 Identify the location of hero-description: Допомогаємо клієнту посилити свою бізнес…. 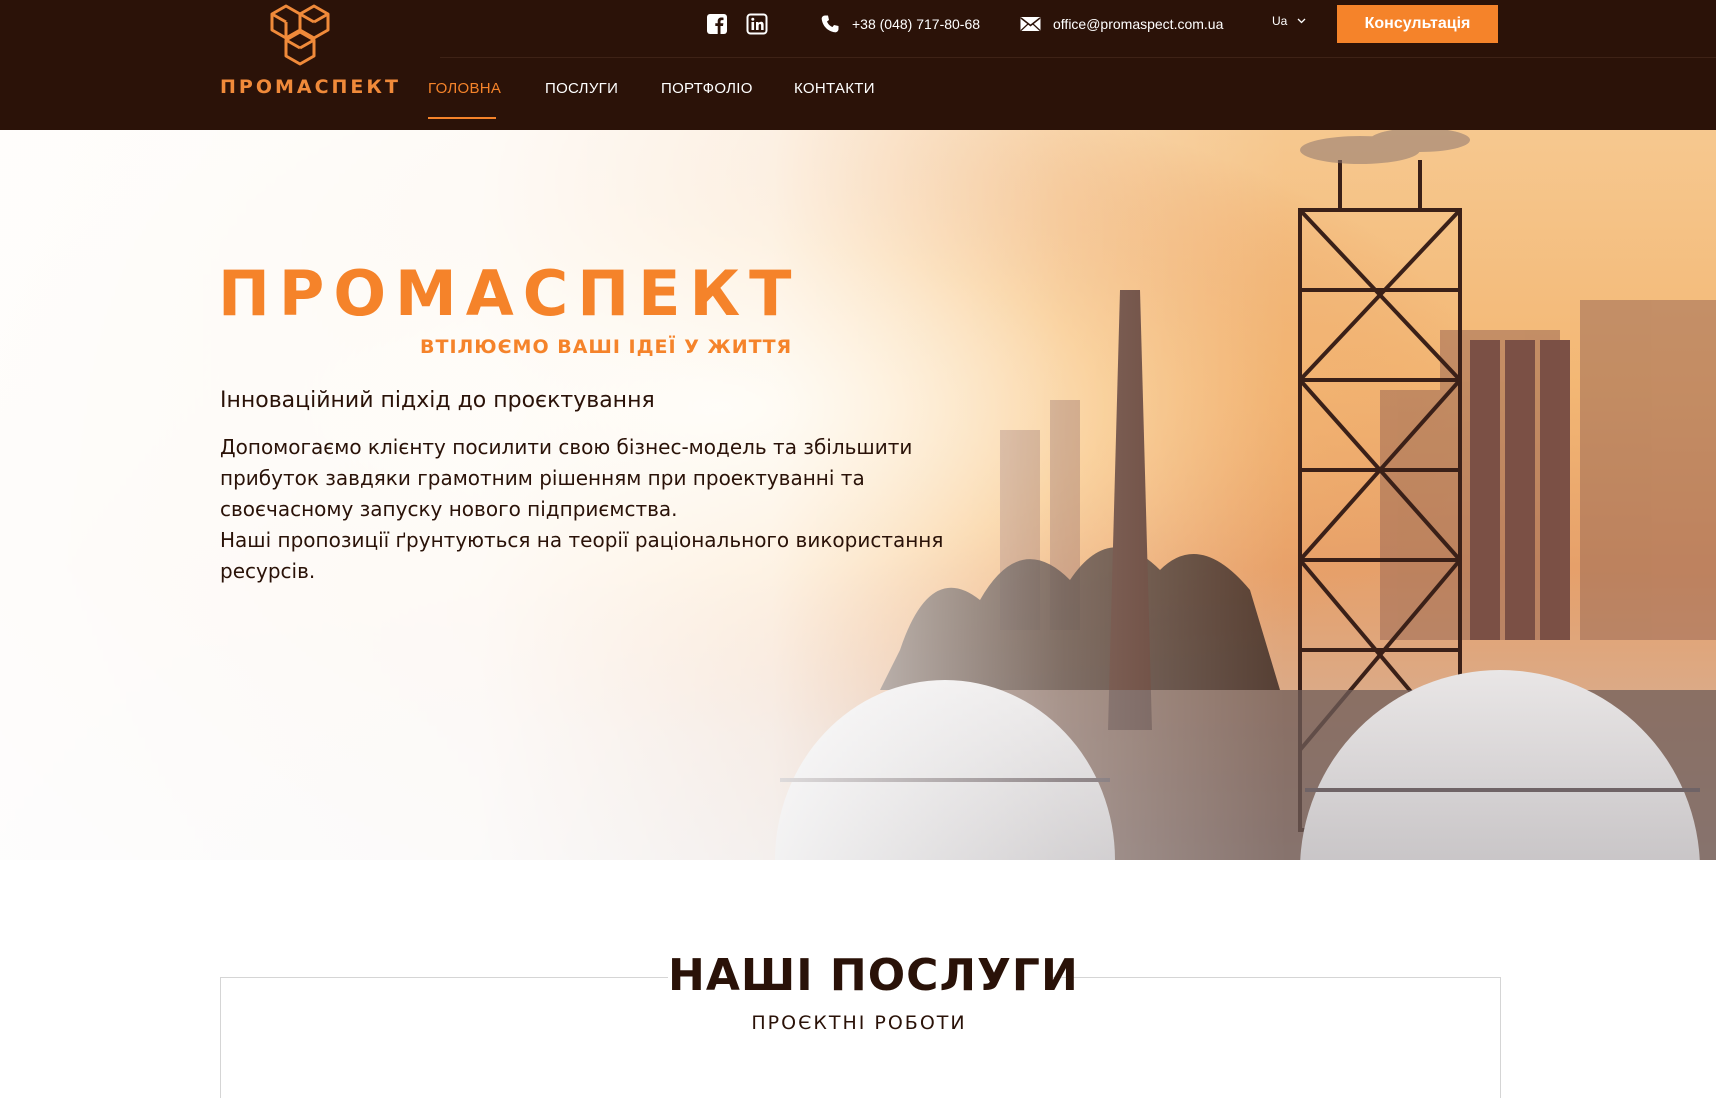
(590, 509).